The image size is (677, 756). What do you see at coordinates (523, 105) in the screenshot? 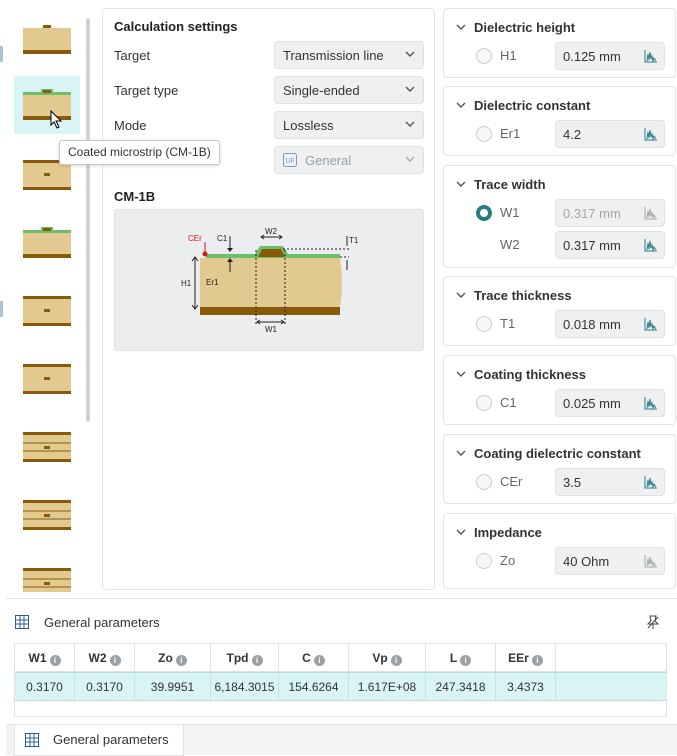
I see `card-header: Dielectric constant` at bounding box center [523, 105].